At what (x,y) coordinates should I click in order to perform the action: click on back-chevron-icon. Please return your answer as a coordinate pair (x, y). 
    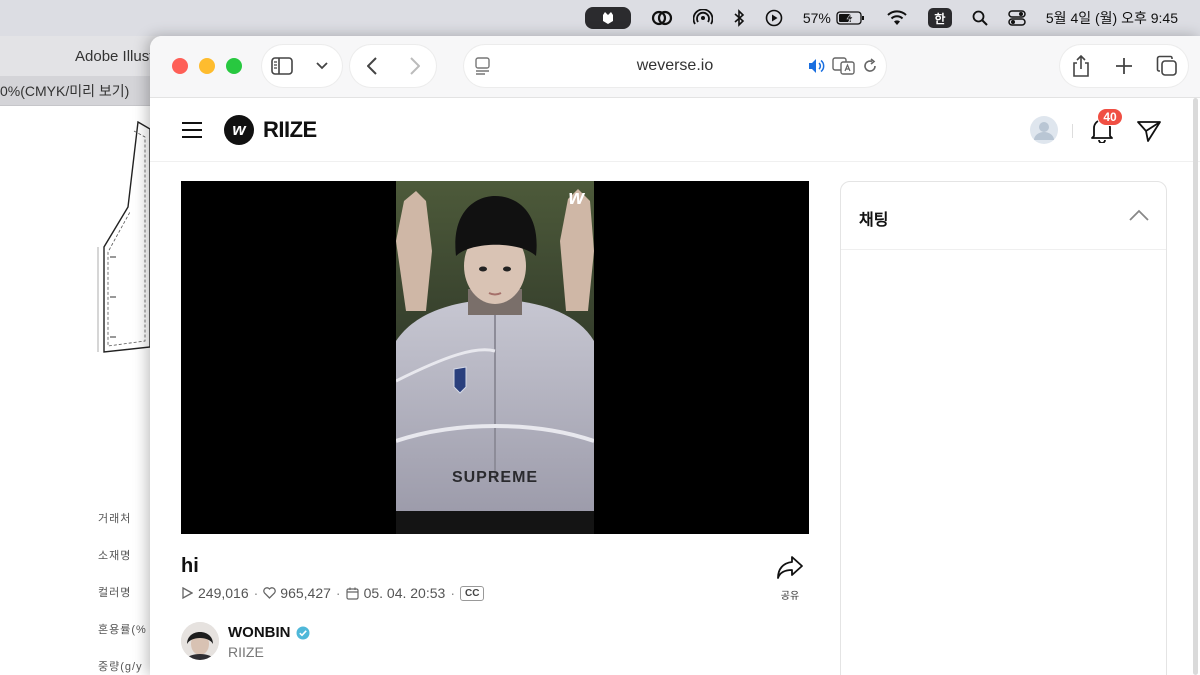
    Looking at the image, I should click on (372, 66).